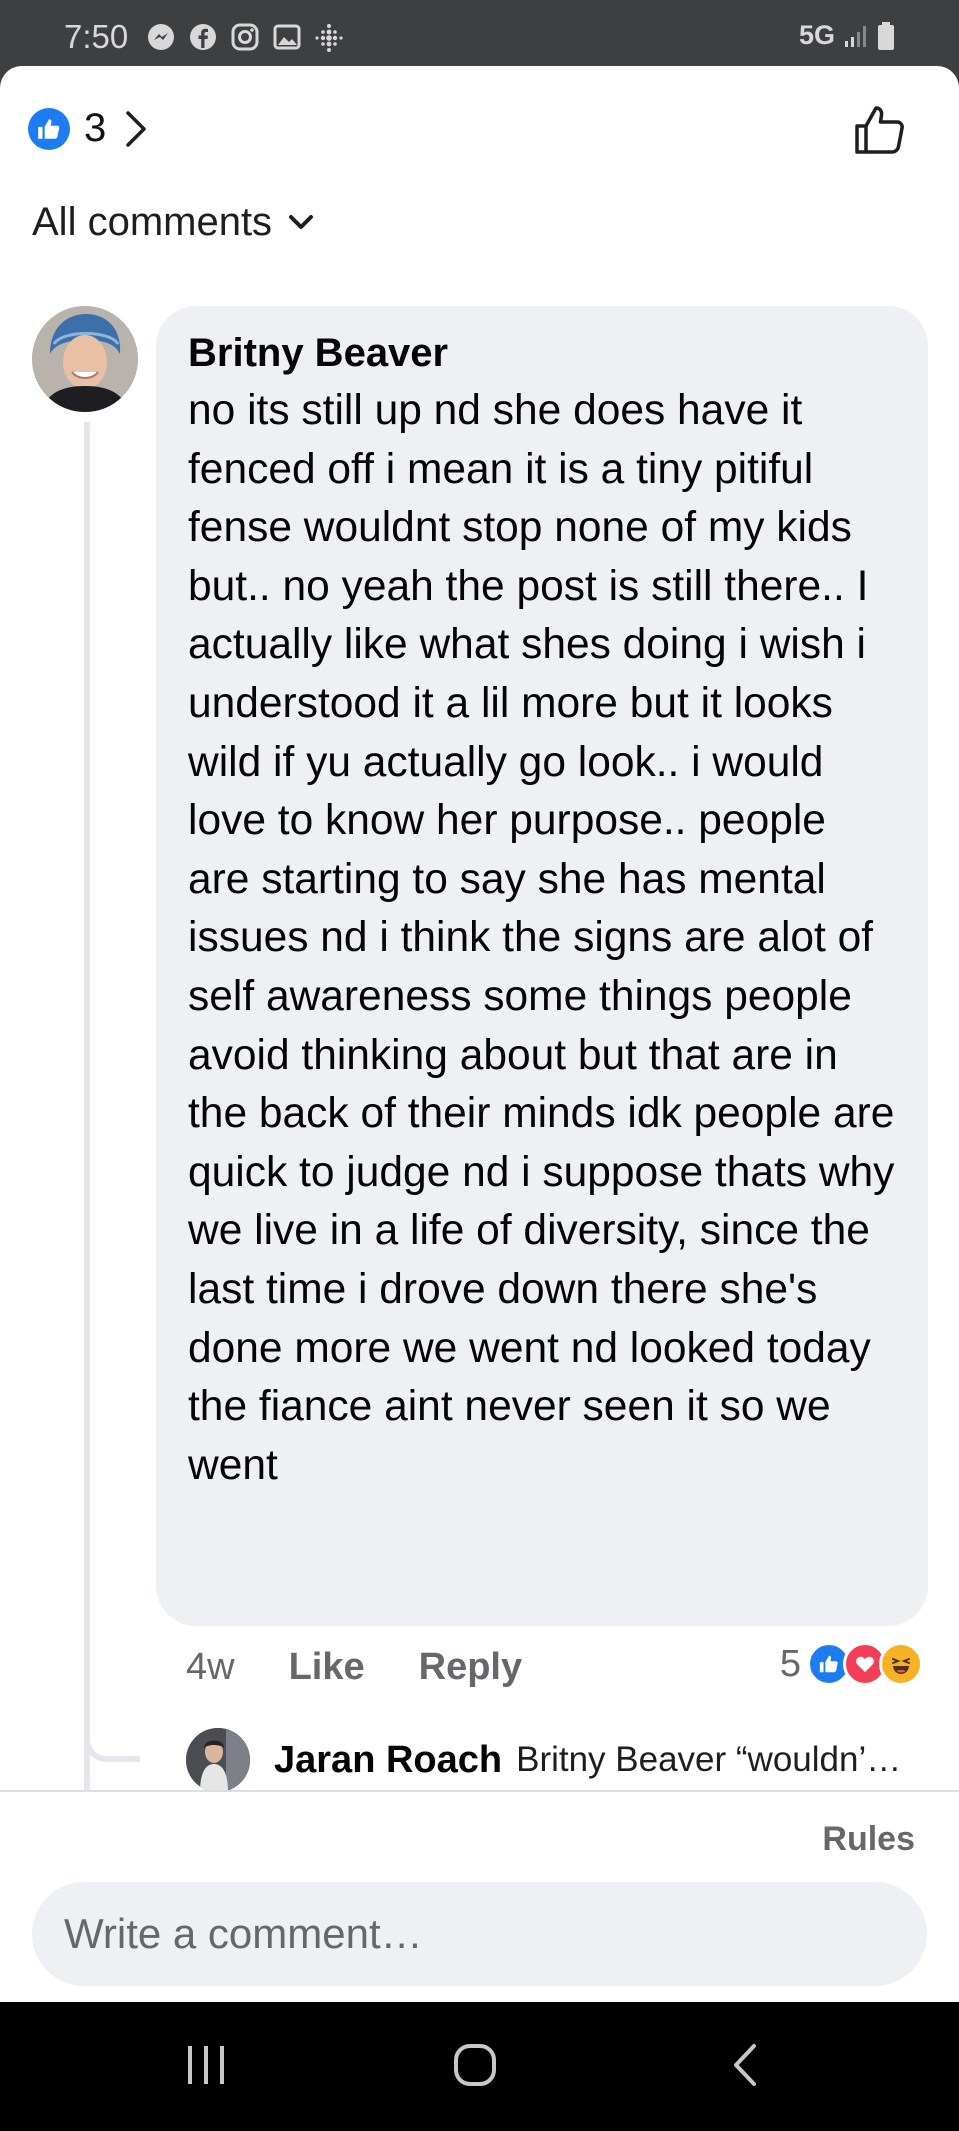 The width and height of the screenshot is (959, 2131). I want to click on reactions-summary: 3, so click(88, 128).